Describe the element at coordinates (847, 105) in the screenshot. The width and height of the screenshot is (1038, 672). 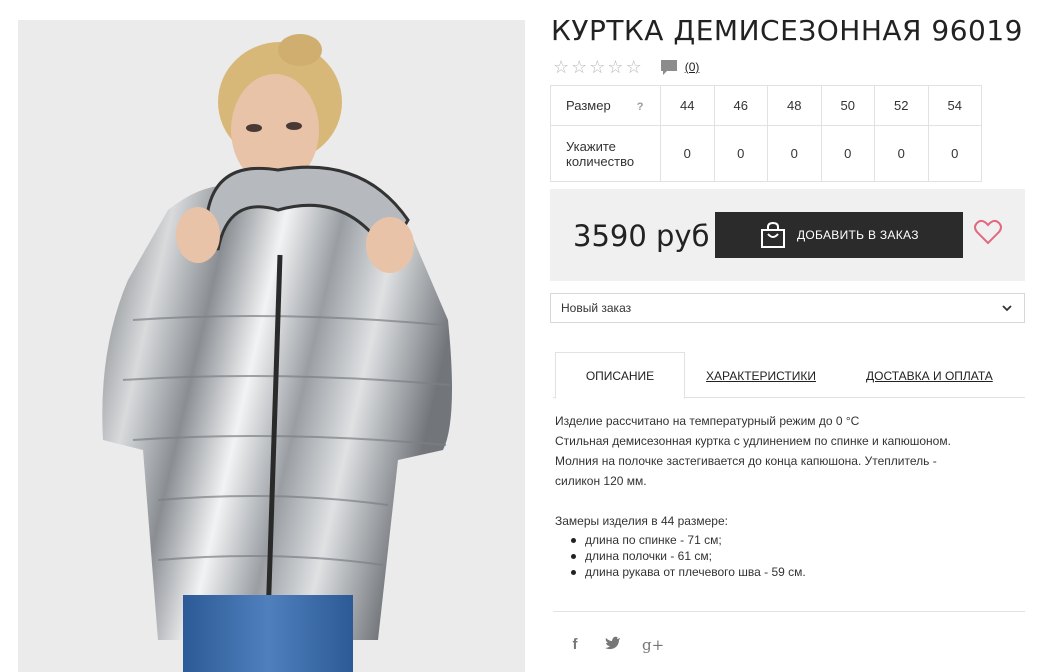
I see `size-cell: 50` at that location.